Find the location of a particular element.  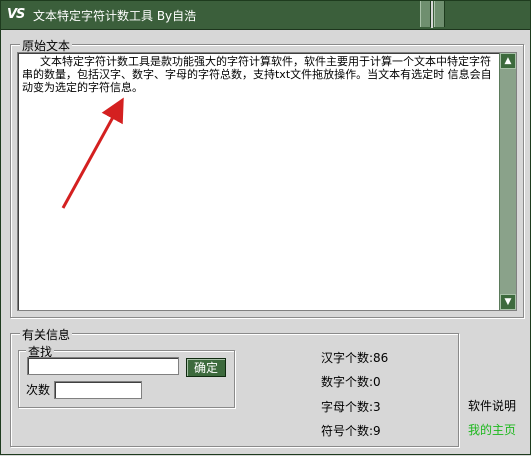

hanzi-count: 汉字个数:86 is located at coordinates (355, 358).